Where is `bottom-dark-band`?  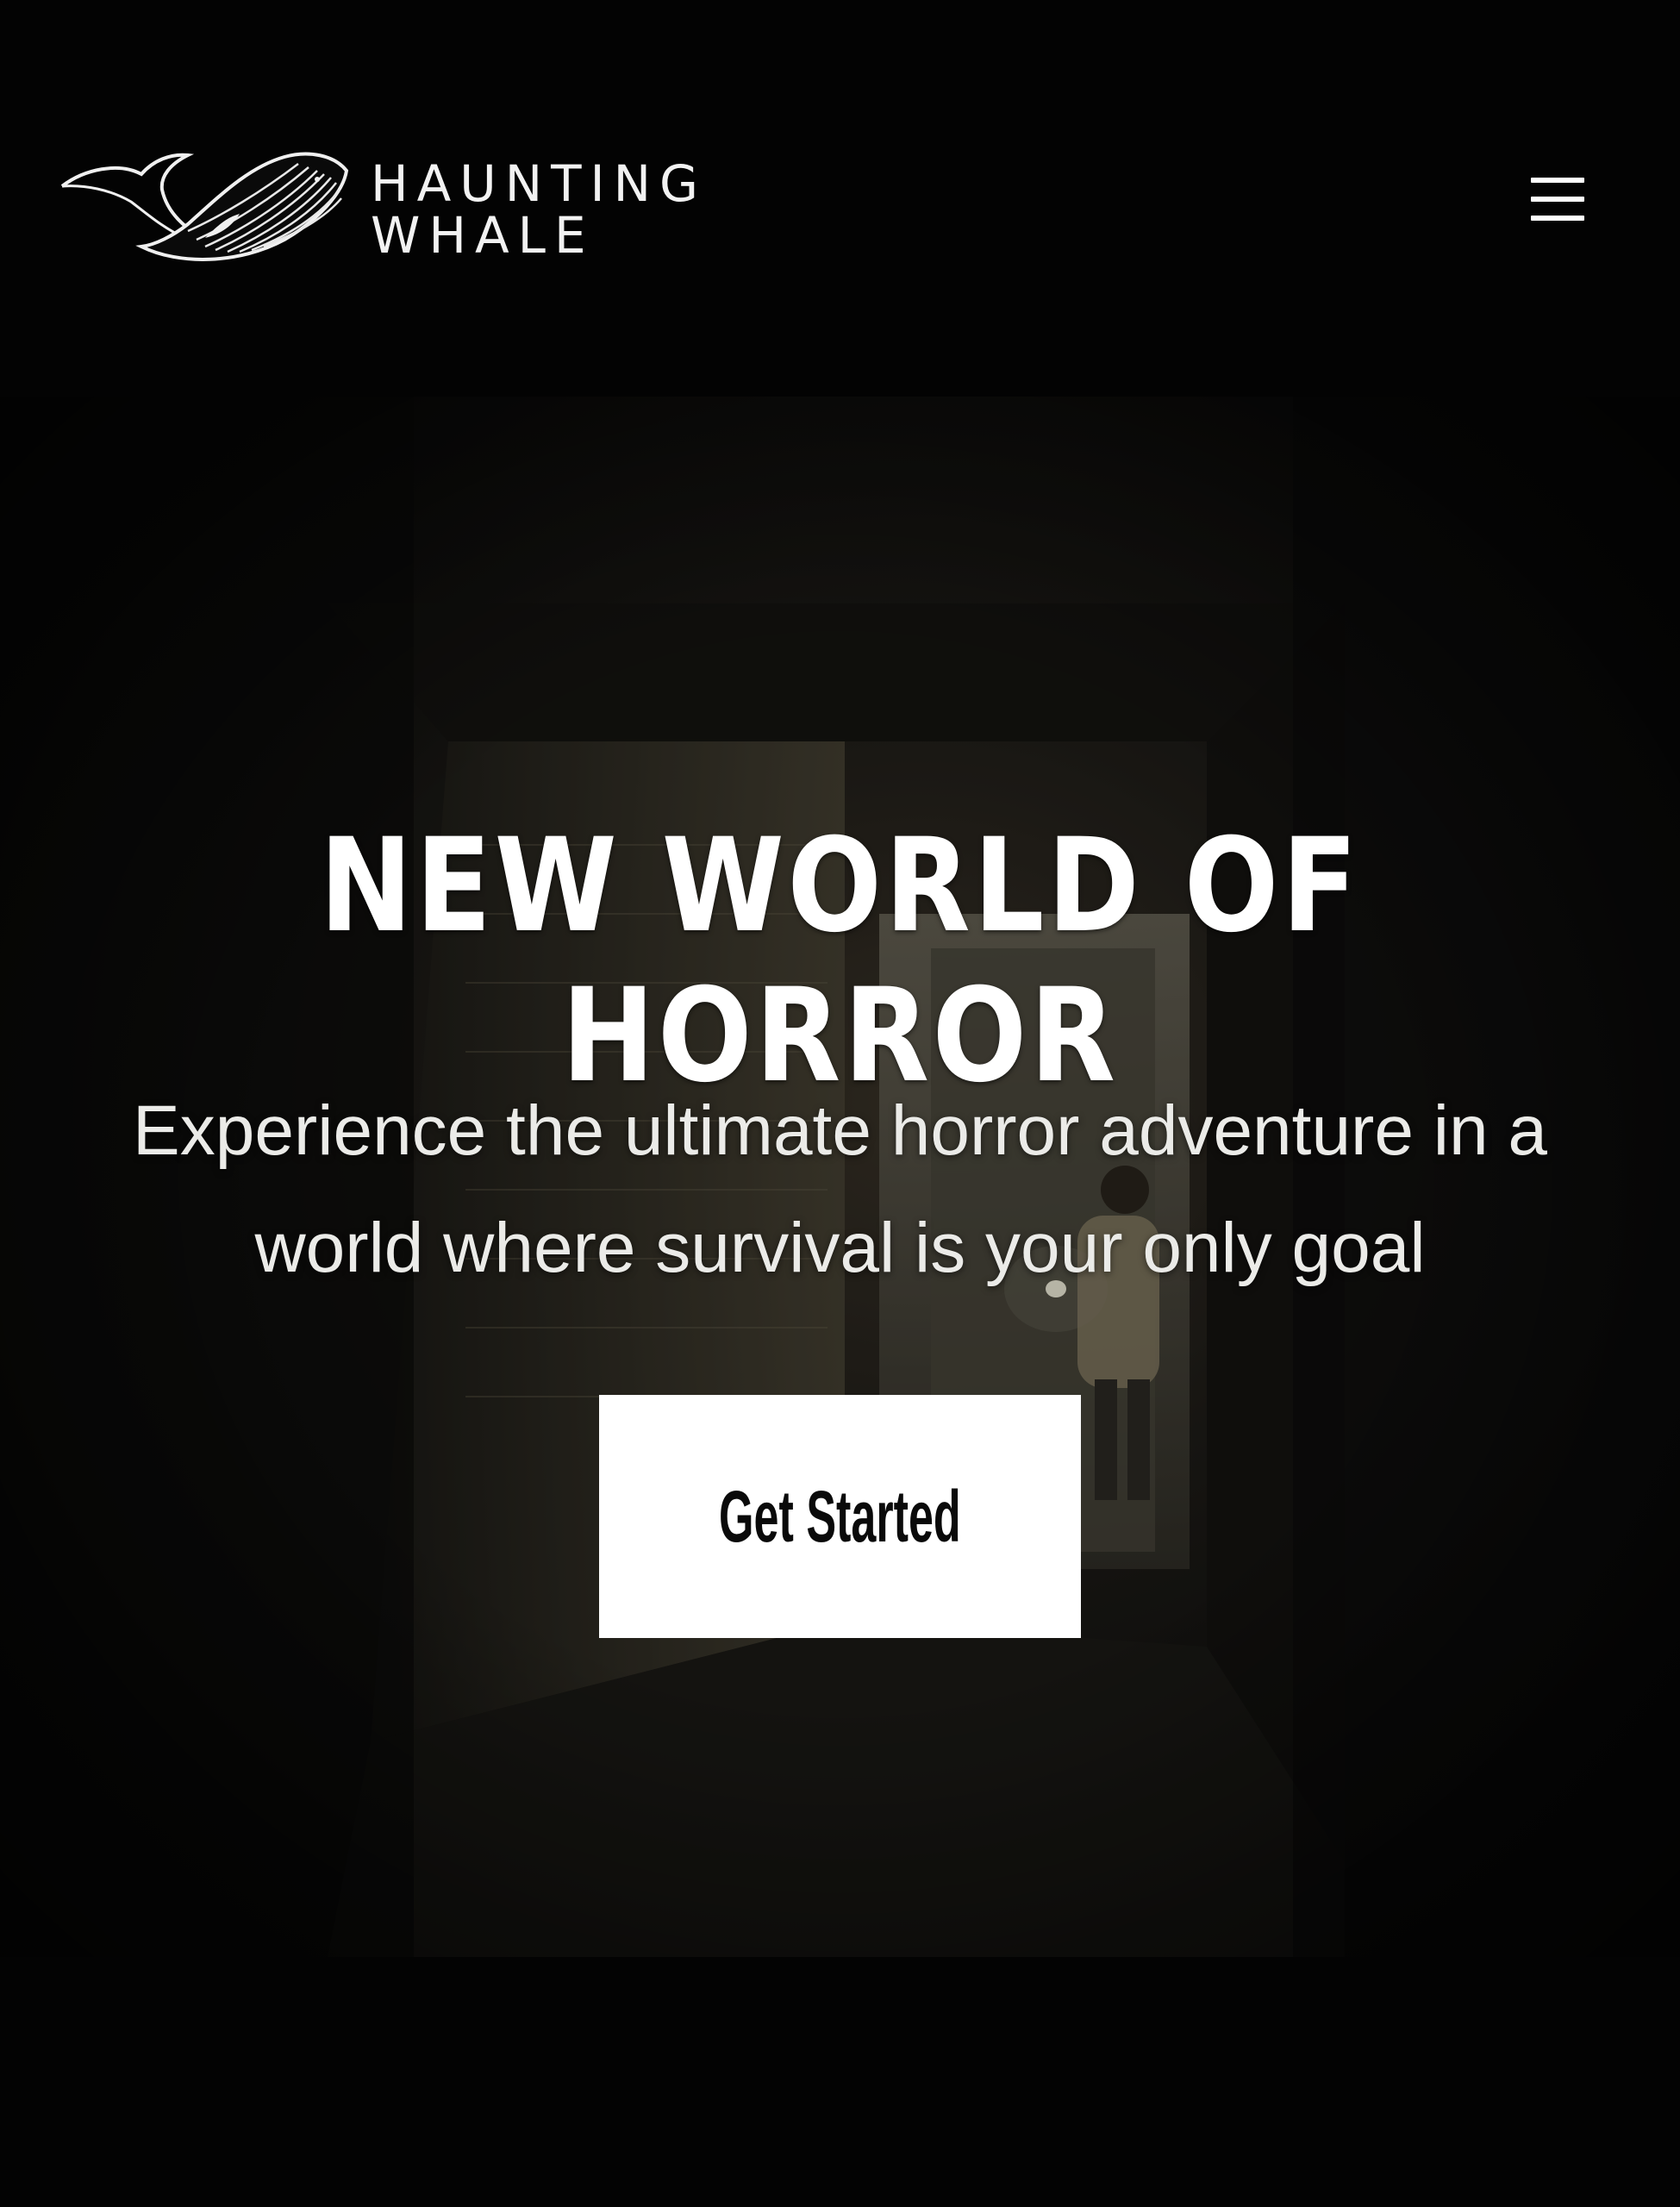 bottom-dark-band is located at coordinates (840, 2082).